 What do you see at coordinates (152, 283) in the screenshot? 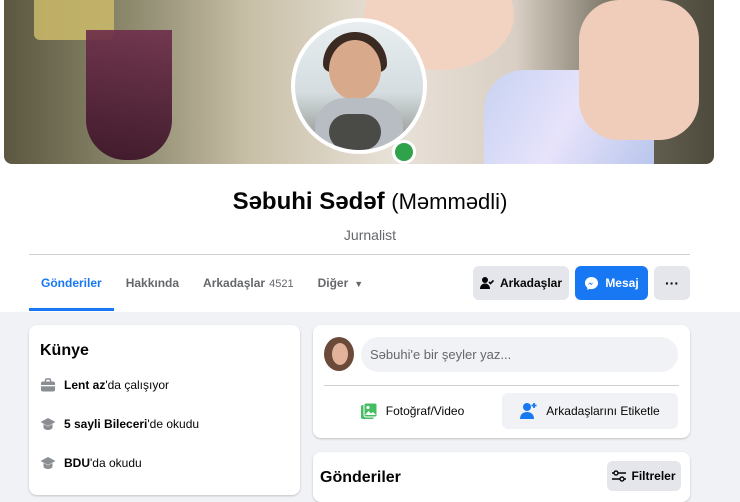
I see `tab-about: Hakkında` at bounding box center [152, 283].